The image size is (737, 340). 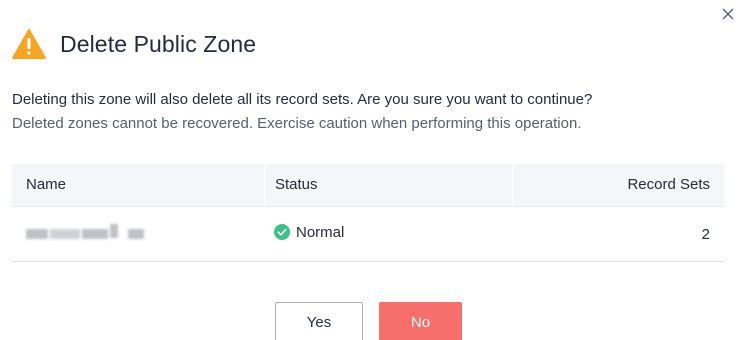 I want to click on dialog-title: Delete Public Zone, so click(x=158, y=43).